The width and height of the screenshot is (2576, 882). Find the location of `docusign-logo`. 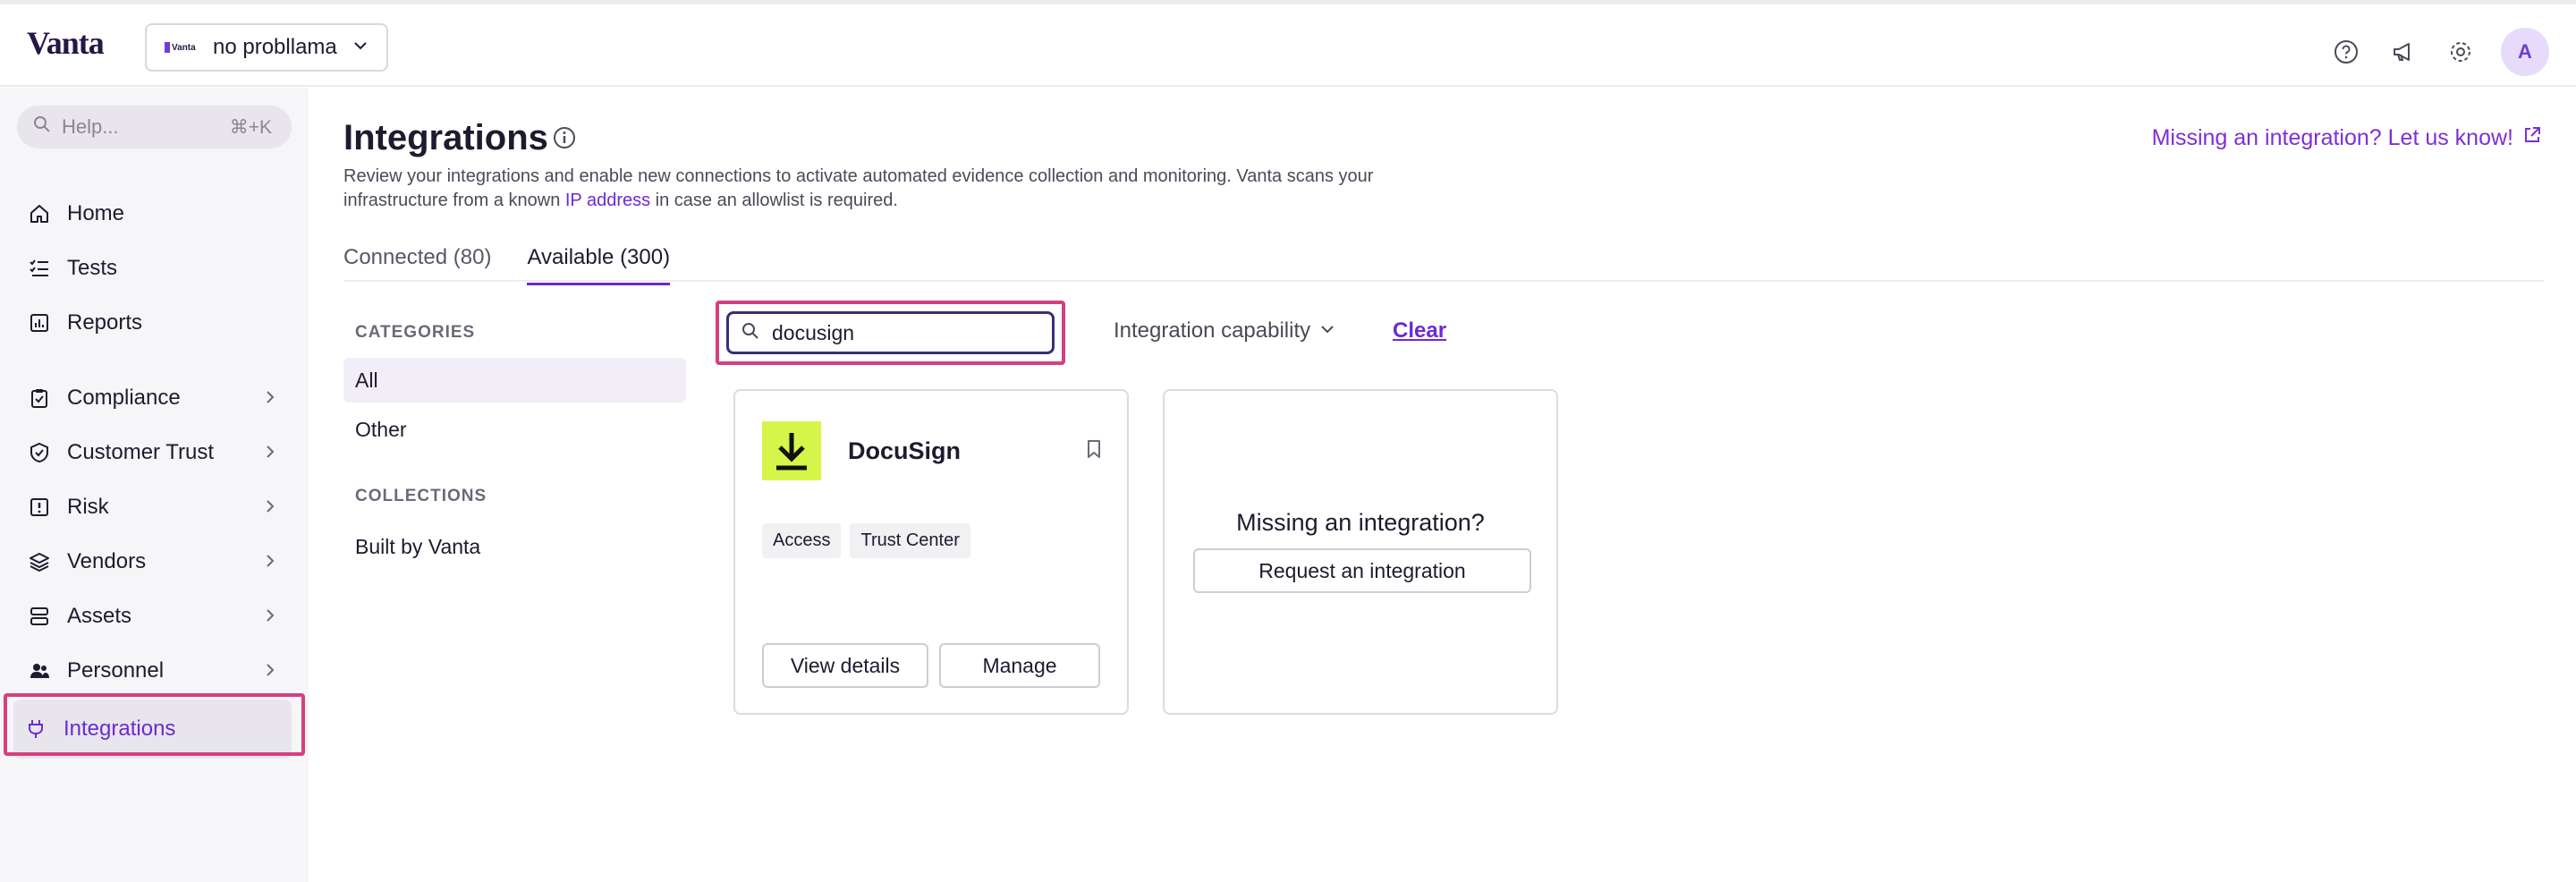

docusign-logo is located at coordinates (791, 450).